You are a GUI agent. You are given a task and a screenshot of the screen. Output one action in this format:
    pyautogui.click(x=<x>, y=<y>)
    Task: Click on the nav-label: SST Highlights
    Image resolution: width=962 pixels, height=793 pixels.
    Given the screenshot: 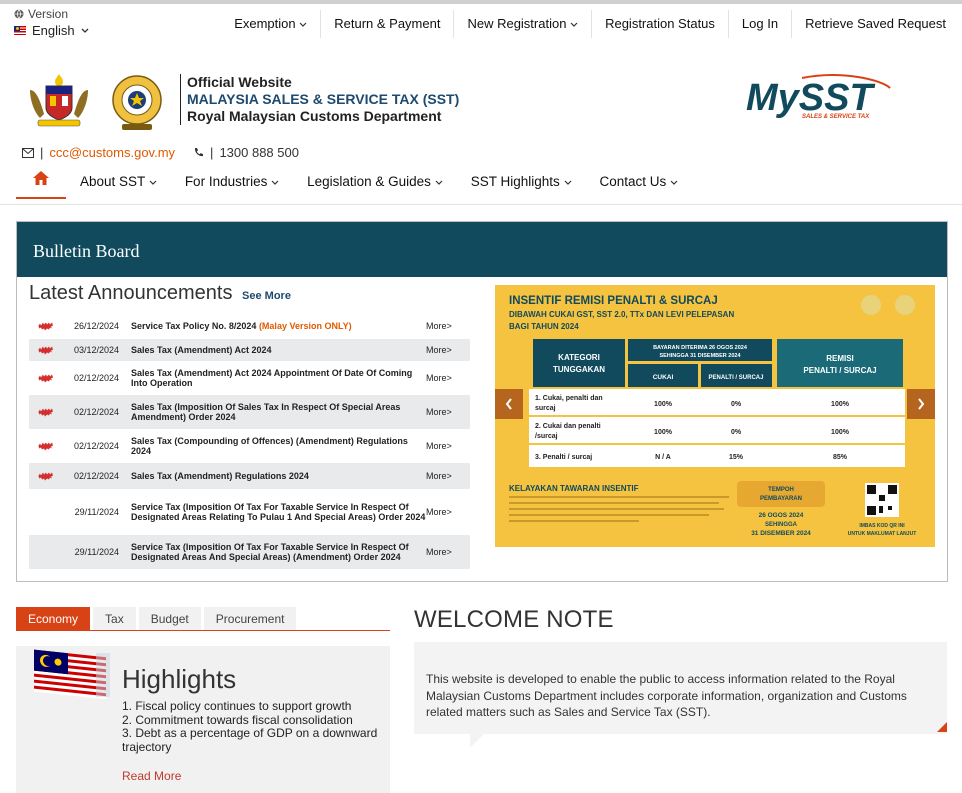 What is the action you would take?
    pyautogui.click(x=515, y=181)
    